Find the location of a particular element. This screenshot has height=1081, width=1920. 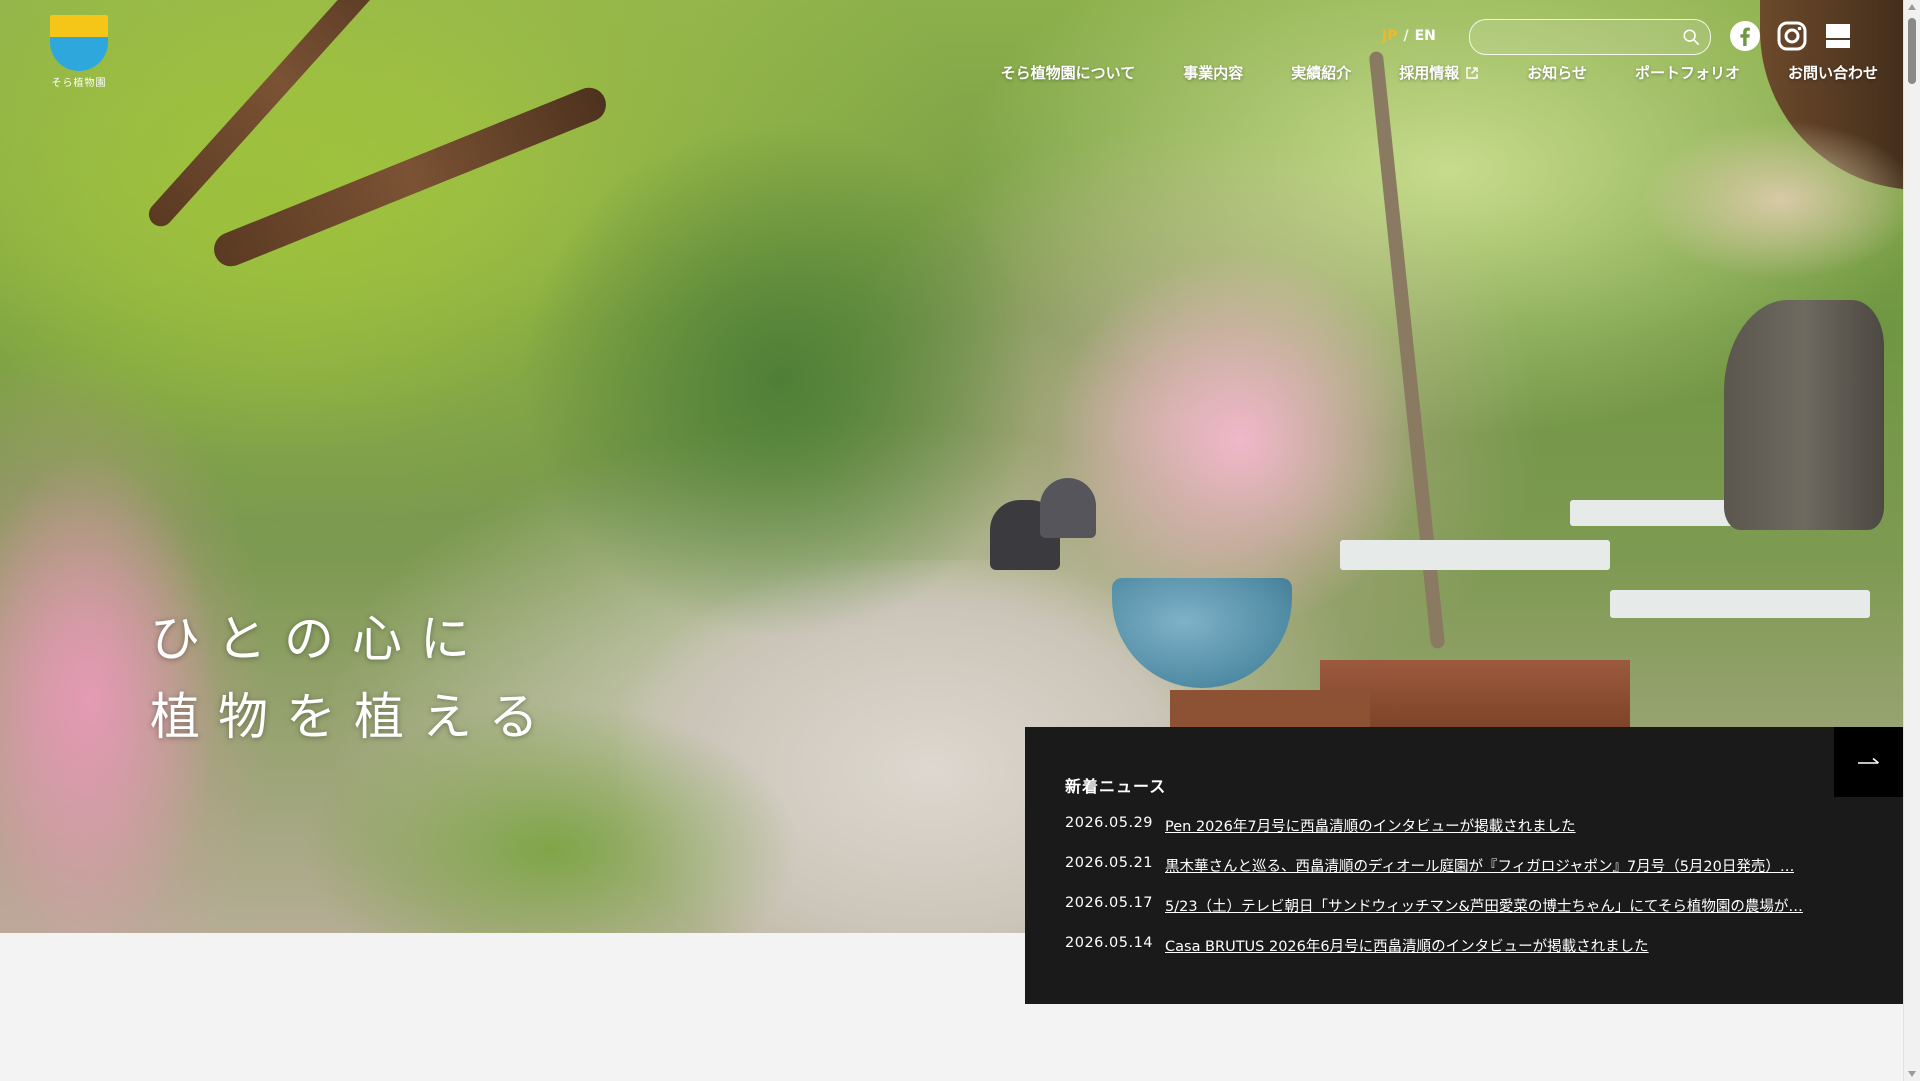

nav-works-label: 実績紹介 is located at coordinates (1321, 73).